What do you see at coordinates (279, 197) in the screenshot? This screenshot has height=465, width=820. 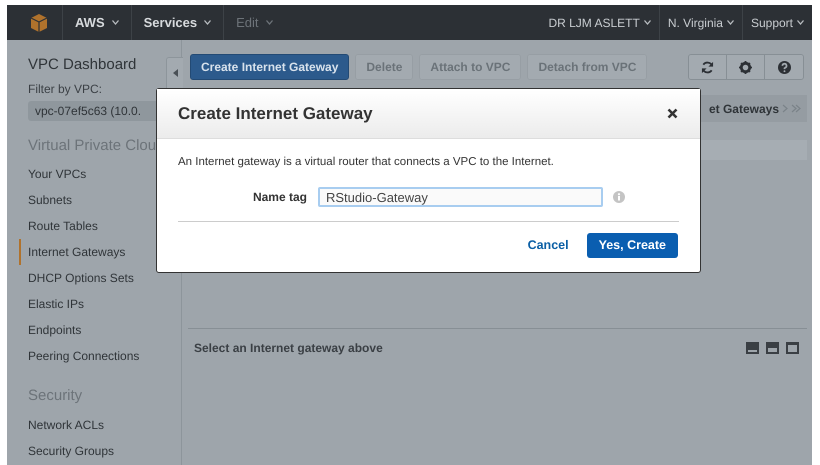 I see `name-tag-label: Name tag` at bounding box center [279, 197].